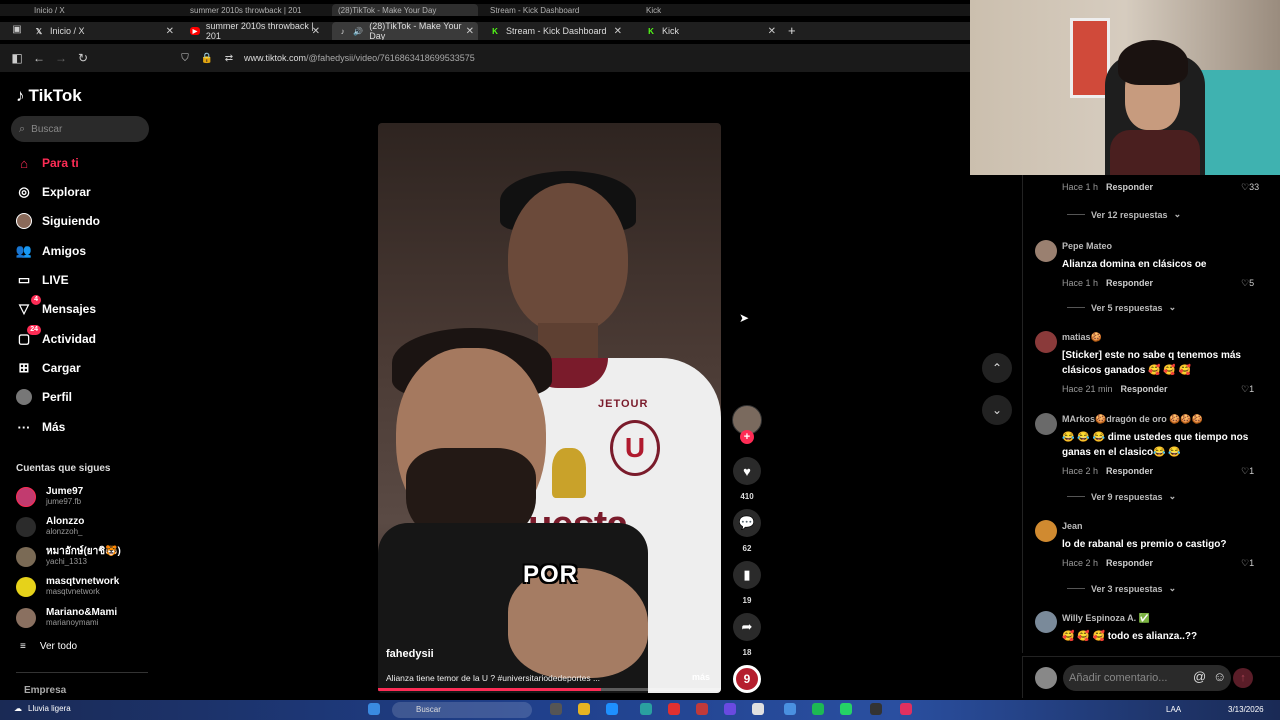  What do you see at coordinates (1246, 709) in the screenshot?
I see `clock-date: 3/13/2026` at bounding box center [1246, 709].